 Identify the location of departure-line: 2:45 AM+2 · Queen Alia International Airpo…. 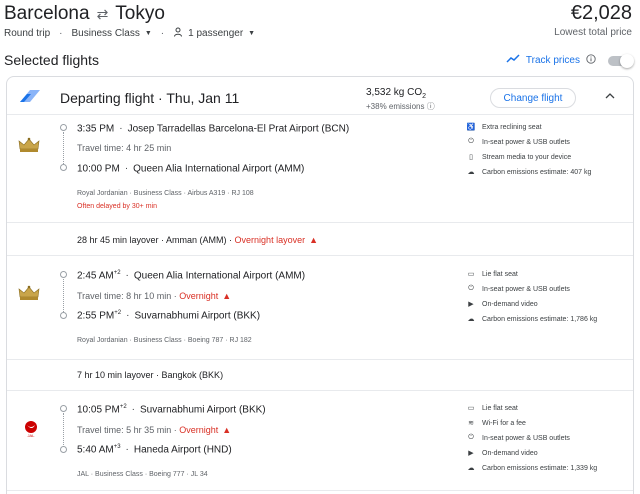
(191, 276).